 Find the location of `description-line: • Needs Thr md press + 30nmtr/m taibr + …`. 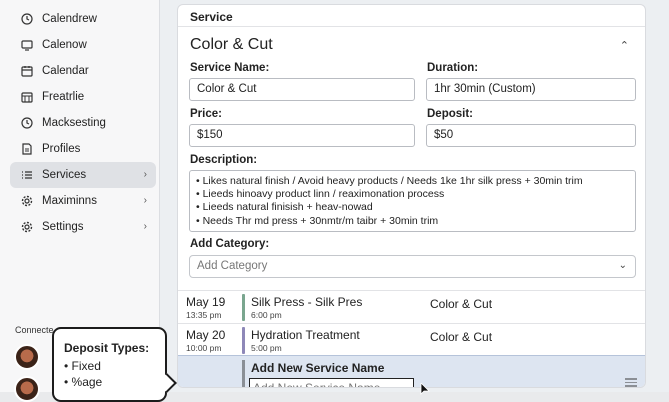

description-line: • Needs Thr md press + 30nmtr/m taibr + … is located at coordinates (317, 220).